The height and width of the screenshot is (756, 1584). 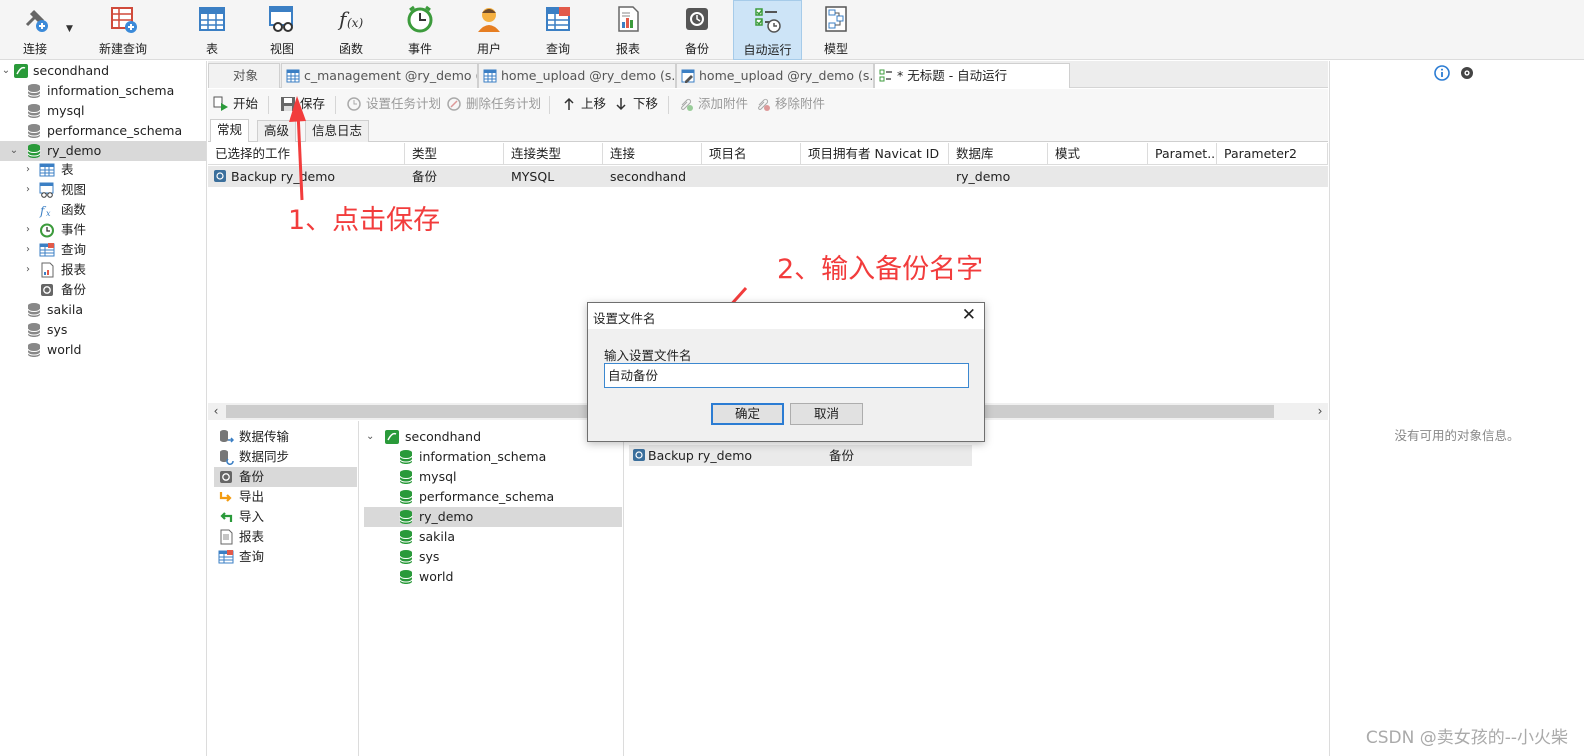 What do you see at coordinates (230, 130) in the screenshot?
I see `subtab-general: 常规` at bounding box center [230, 130].